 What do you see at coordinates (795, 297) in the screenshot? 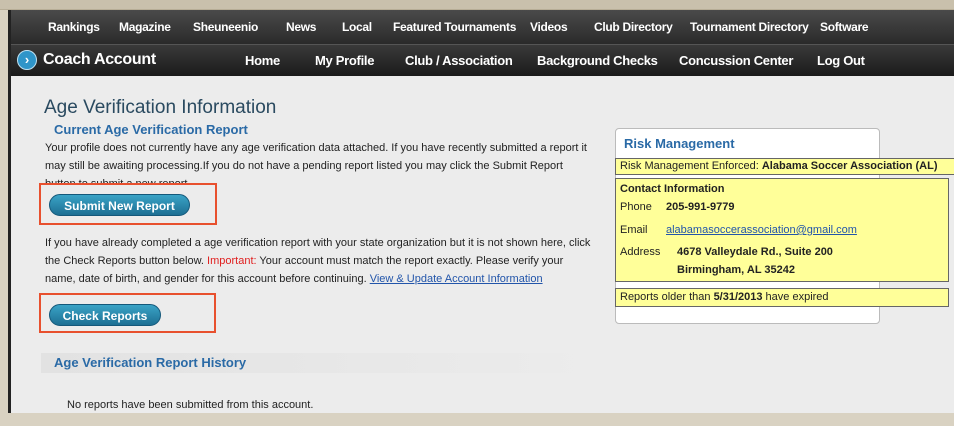
I see `expired-suffix: have expired` at bounding box center [795, 297].